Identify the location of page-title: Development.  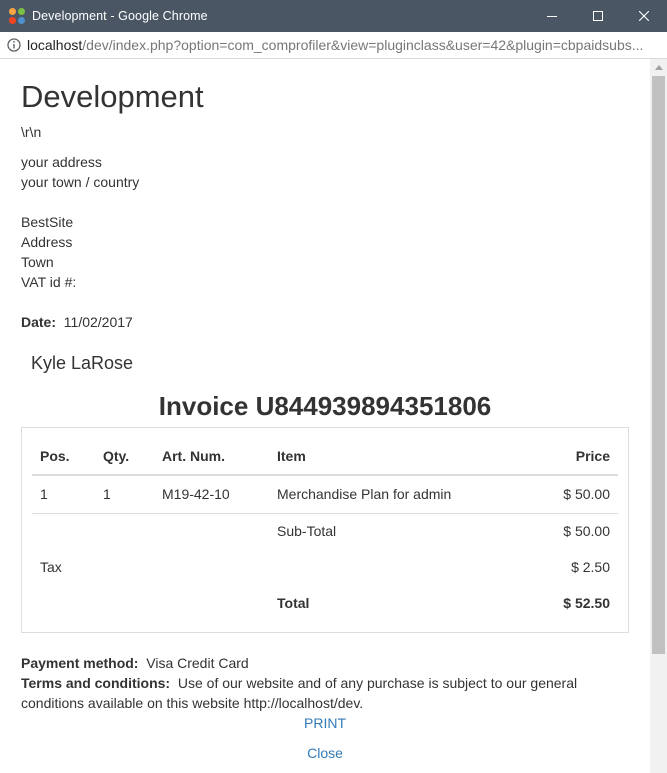
(112, 96).